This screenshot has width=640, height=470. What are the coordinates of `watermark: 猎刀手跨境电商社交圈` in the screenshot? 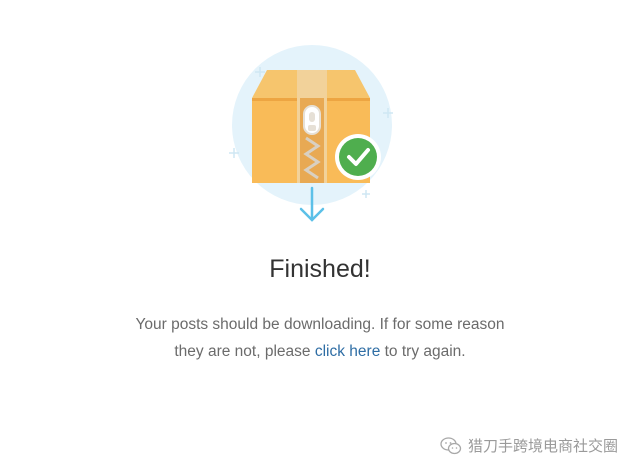 It's located at (529, 445).